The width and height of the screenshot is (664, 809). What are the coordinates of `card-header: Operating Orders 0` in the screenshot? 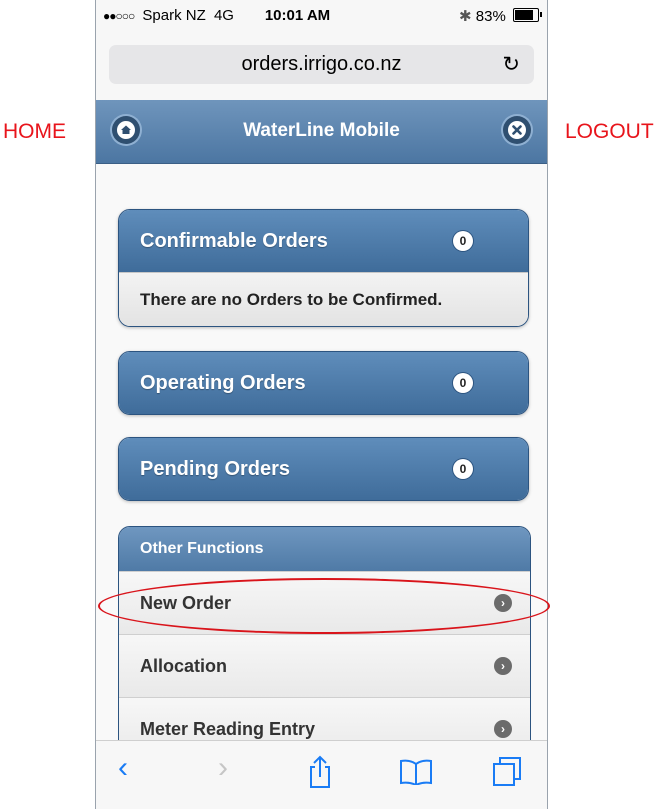 It's located at (323, 383).